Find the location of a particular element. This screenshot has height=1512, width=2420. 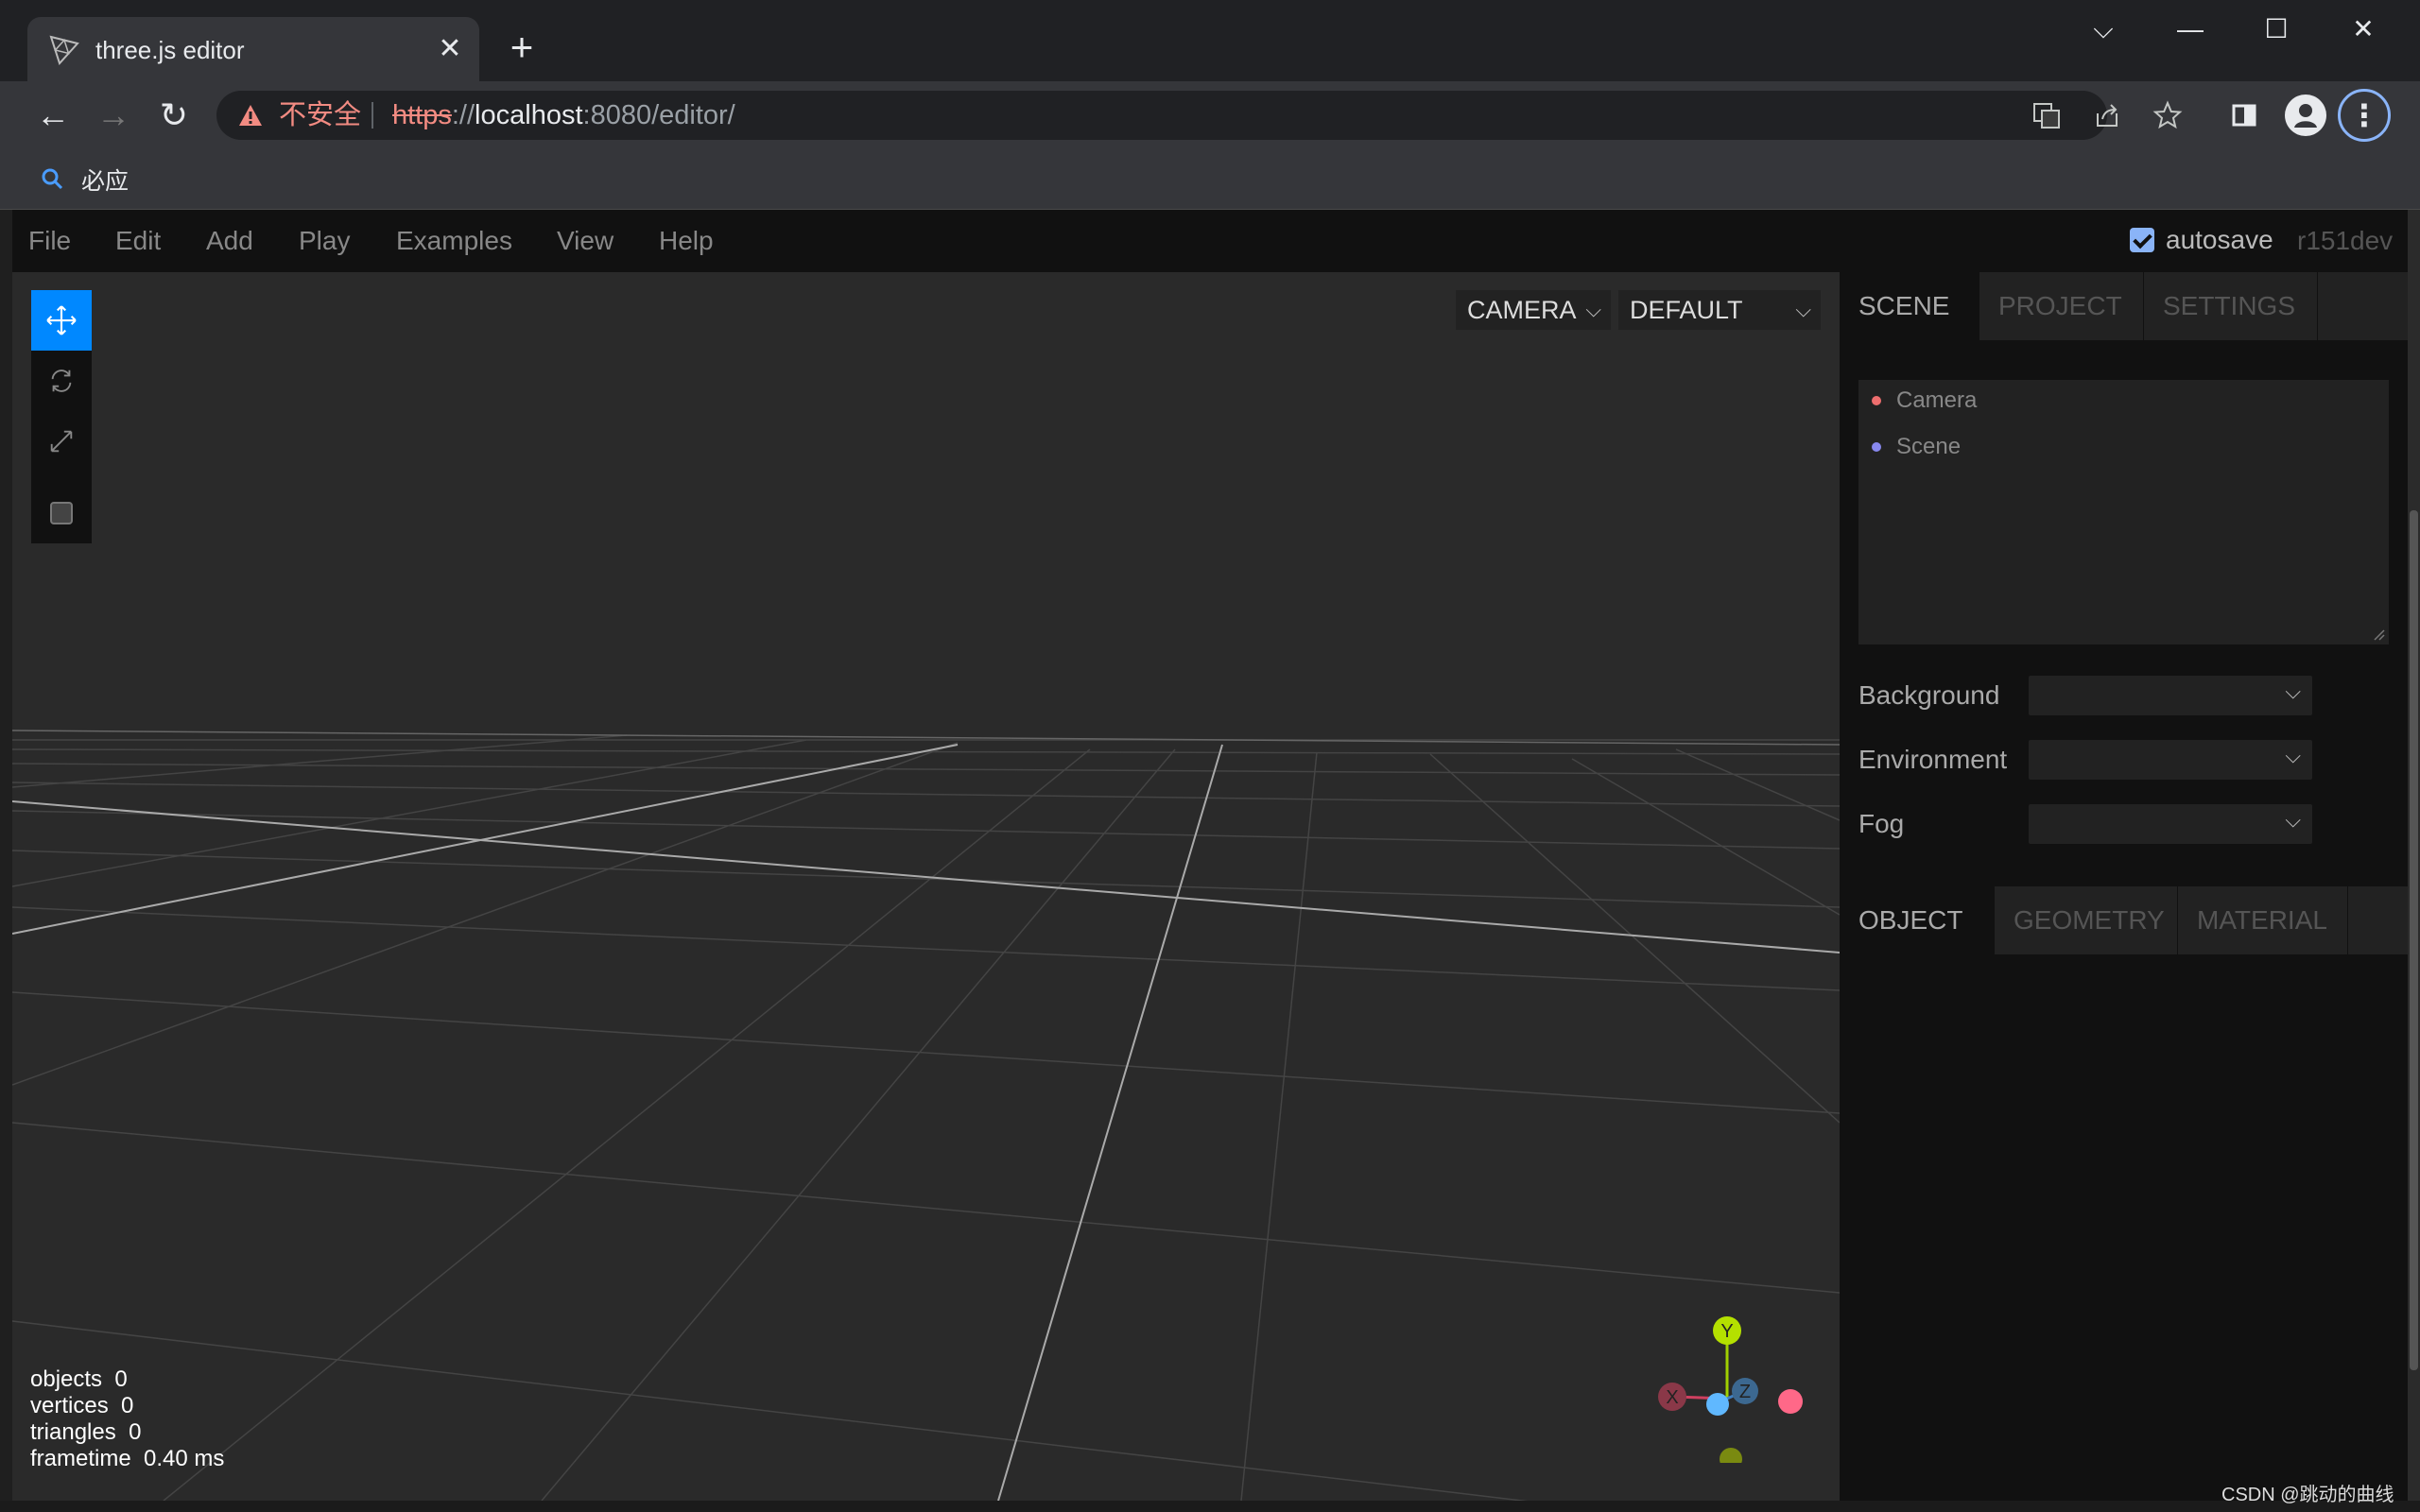

tab-scene: SCENE is located at coordinates (1909, 306).